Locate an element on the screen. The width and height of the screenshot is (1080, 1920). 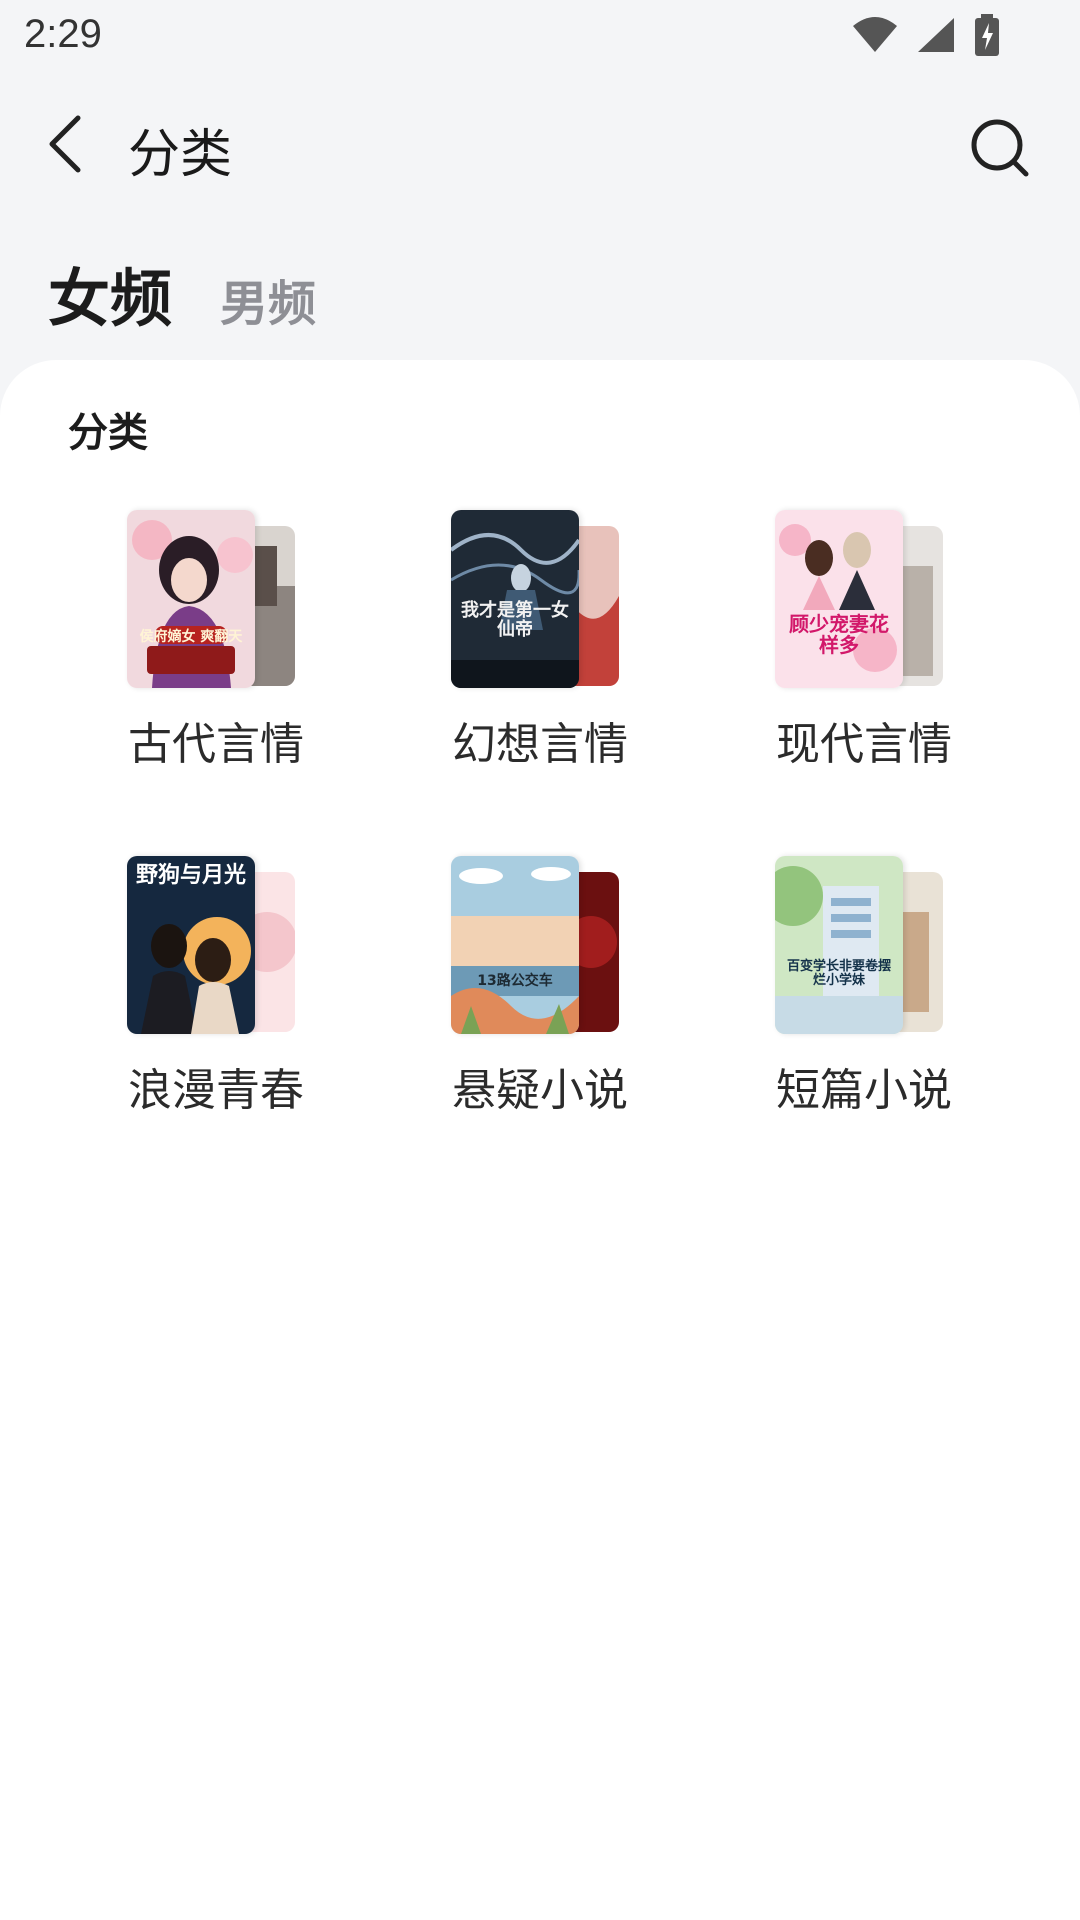
category-fantasy-romance: 我才是第一女仙帝 幻想言情 is located at coordinates (540, 645).